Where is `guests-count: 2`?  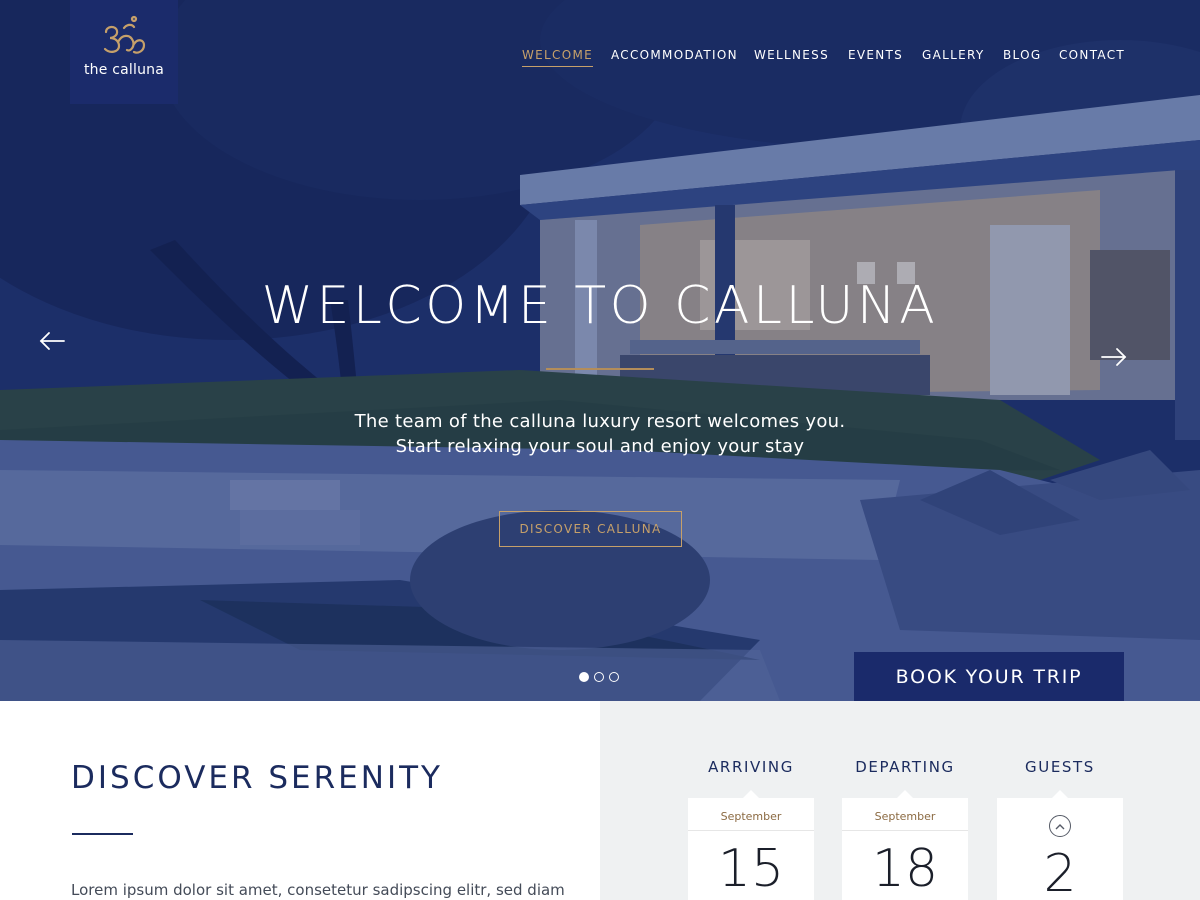
guests-count: 2 is located at coordinates (1060, 872).